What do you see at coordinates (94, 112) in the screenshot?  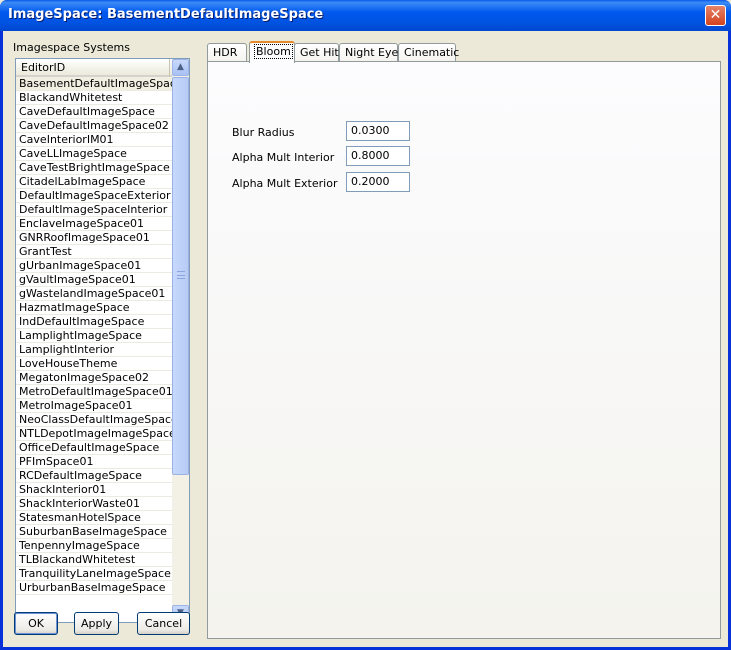 I see `list-item: CaveDefaultImageSpace` at bounding box center [94, 112].